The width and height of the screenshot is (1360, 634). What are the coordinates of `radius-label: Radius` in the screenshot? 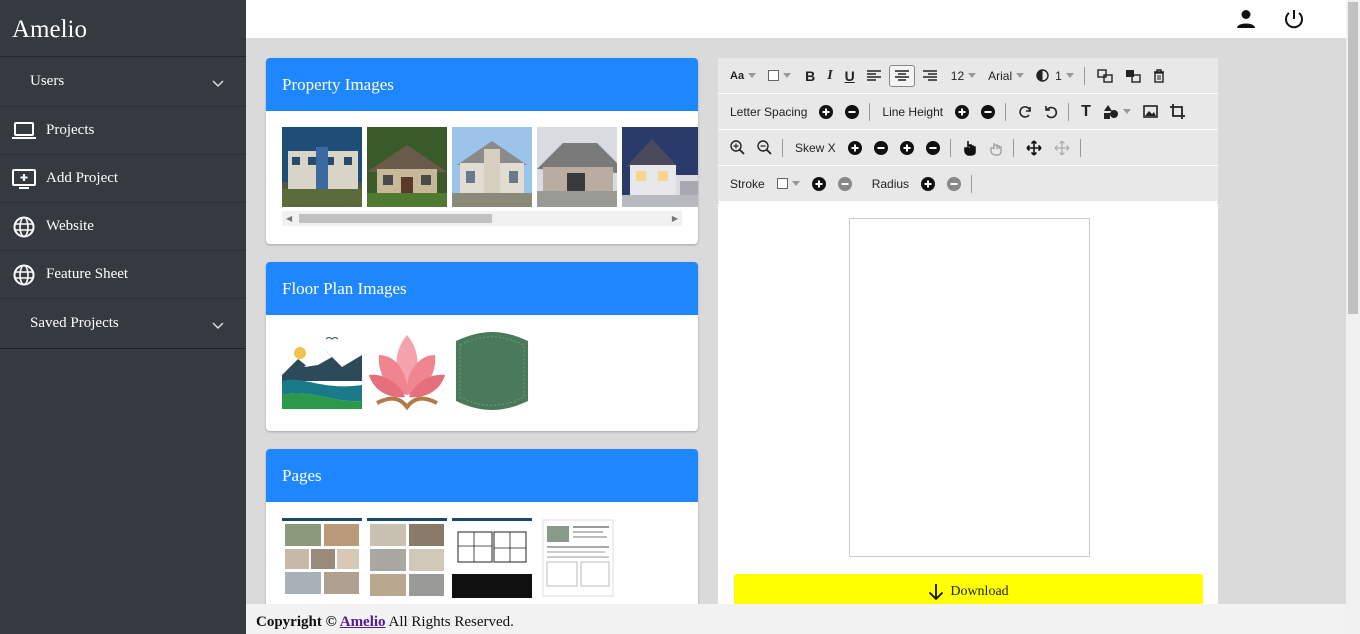 It's located at (890, 183).